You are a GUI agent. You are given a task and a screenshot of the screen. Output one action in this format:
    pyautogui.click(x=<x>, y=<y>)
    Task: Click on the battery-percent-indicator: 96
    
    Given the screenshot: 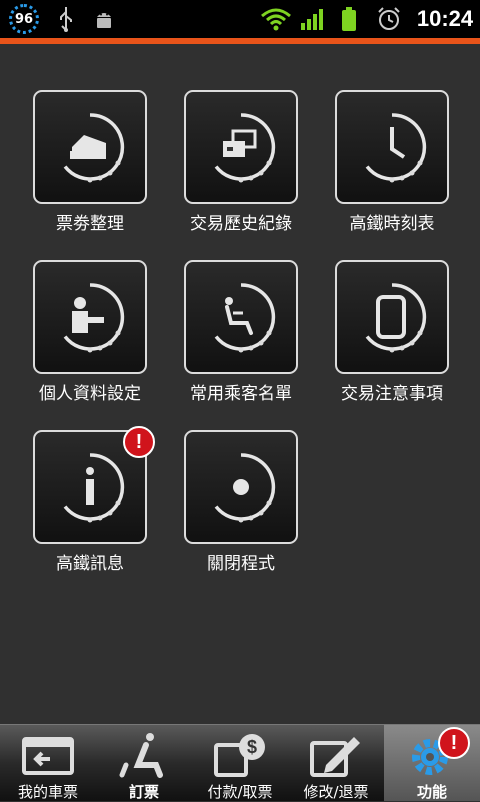 What is the action you would take?
    pyautogui.click(x=24, y=19)
    